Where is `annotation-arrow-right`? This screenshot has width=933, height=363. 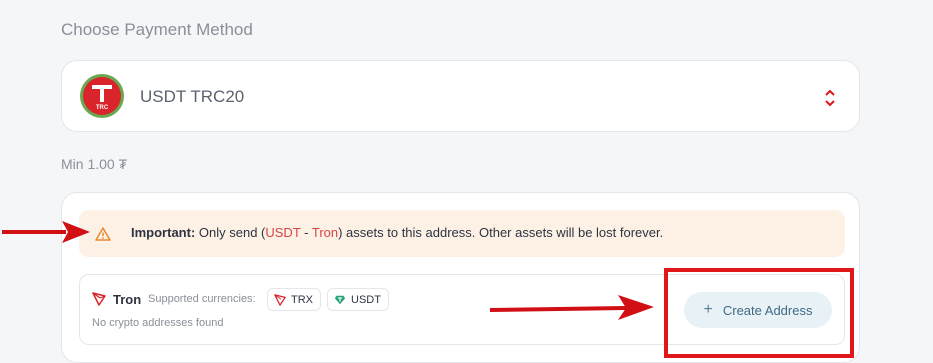 annotation-arrow-right is located at coordinates (571, 307).